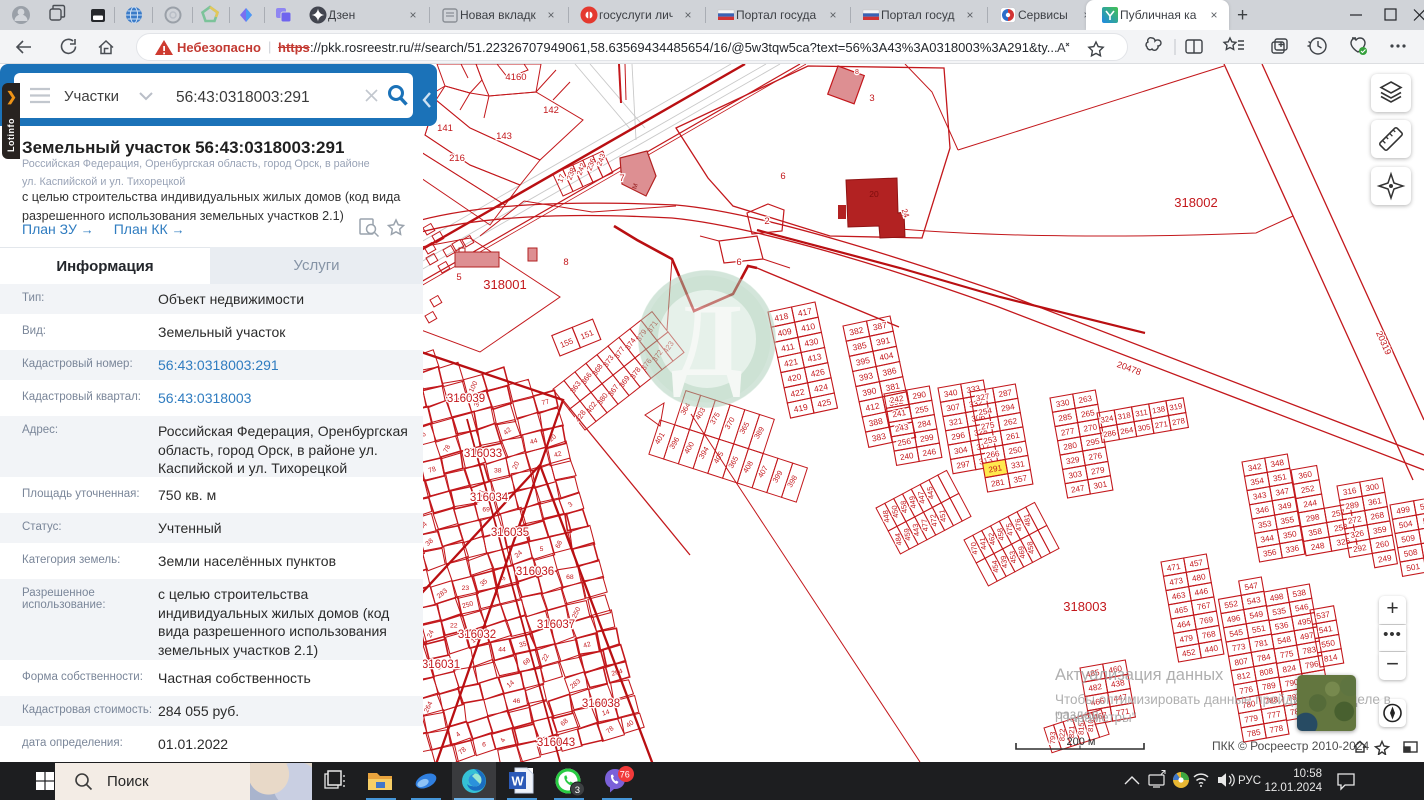 The height and width of the screenshot is (800, 1424). What do you see at coordinates (457, 158) in the screenshot?
I see `svg-text: 216` at bounding box center [457, 158].